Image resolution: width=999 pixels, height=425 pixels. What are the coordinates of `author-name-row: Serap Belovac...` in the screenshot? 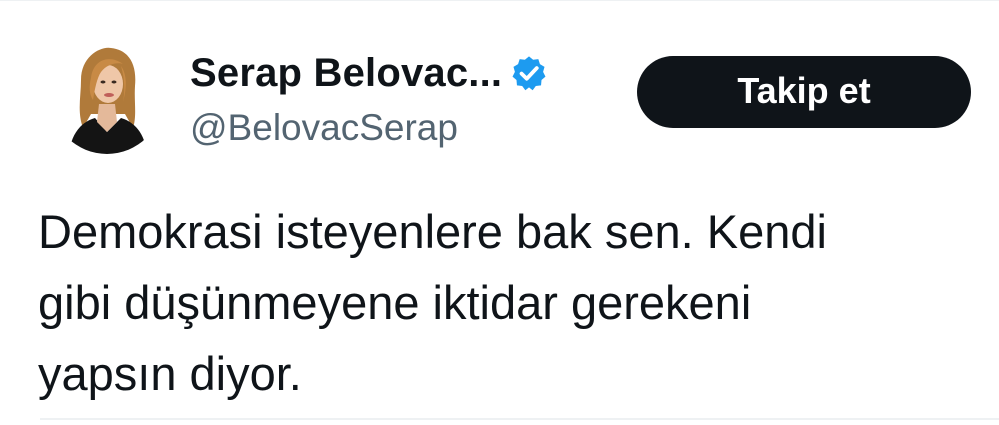 It's located at (369, 73).